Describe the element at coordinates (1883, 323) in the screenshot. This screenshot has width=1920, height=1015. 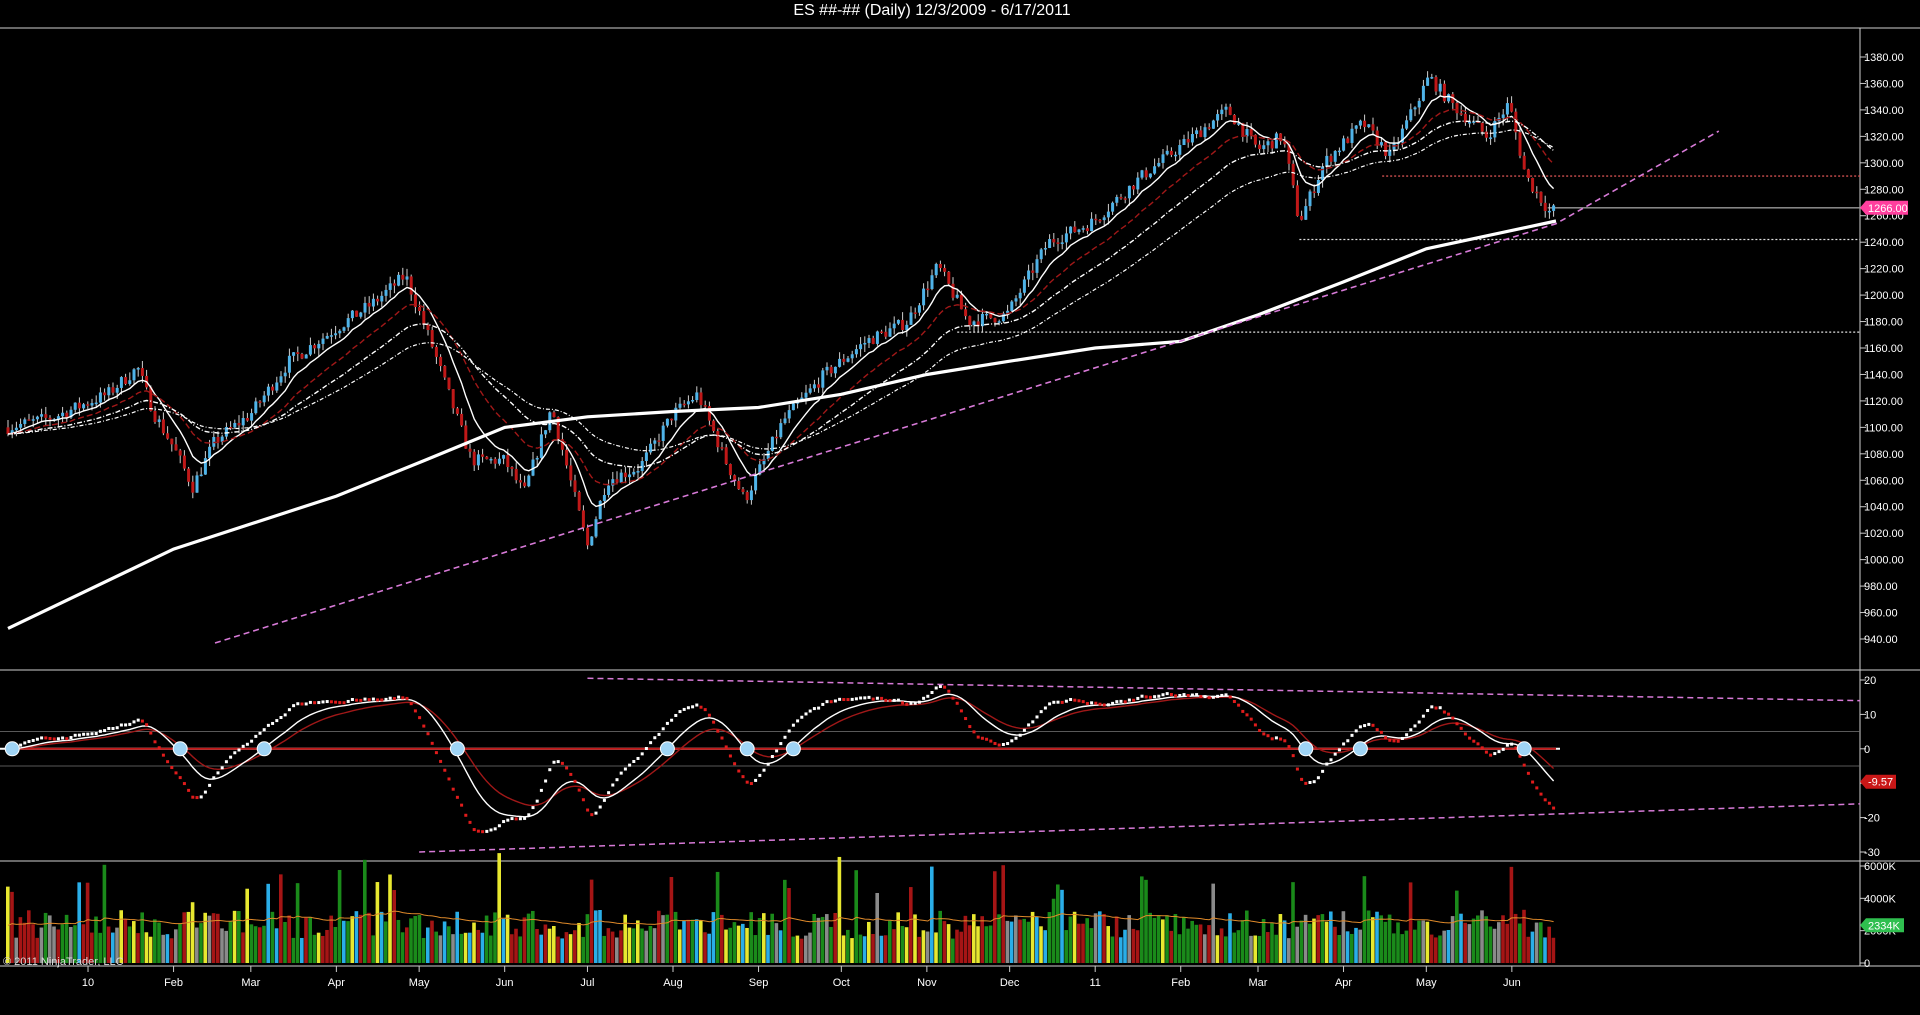
I see `price-tick-label: 1180.00` at that location.